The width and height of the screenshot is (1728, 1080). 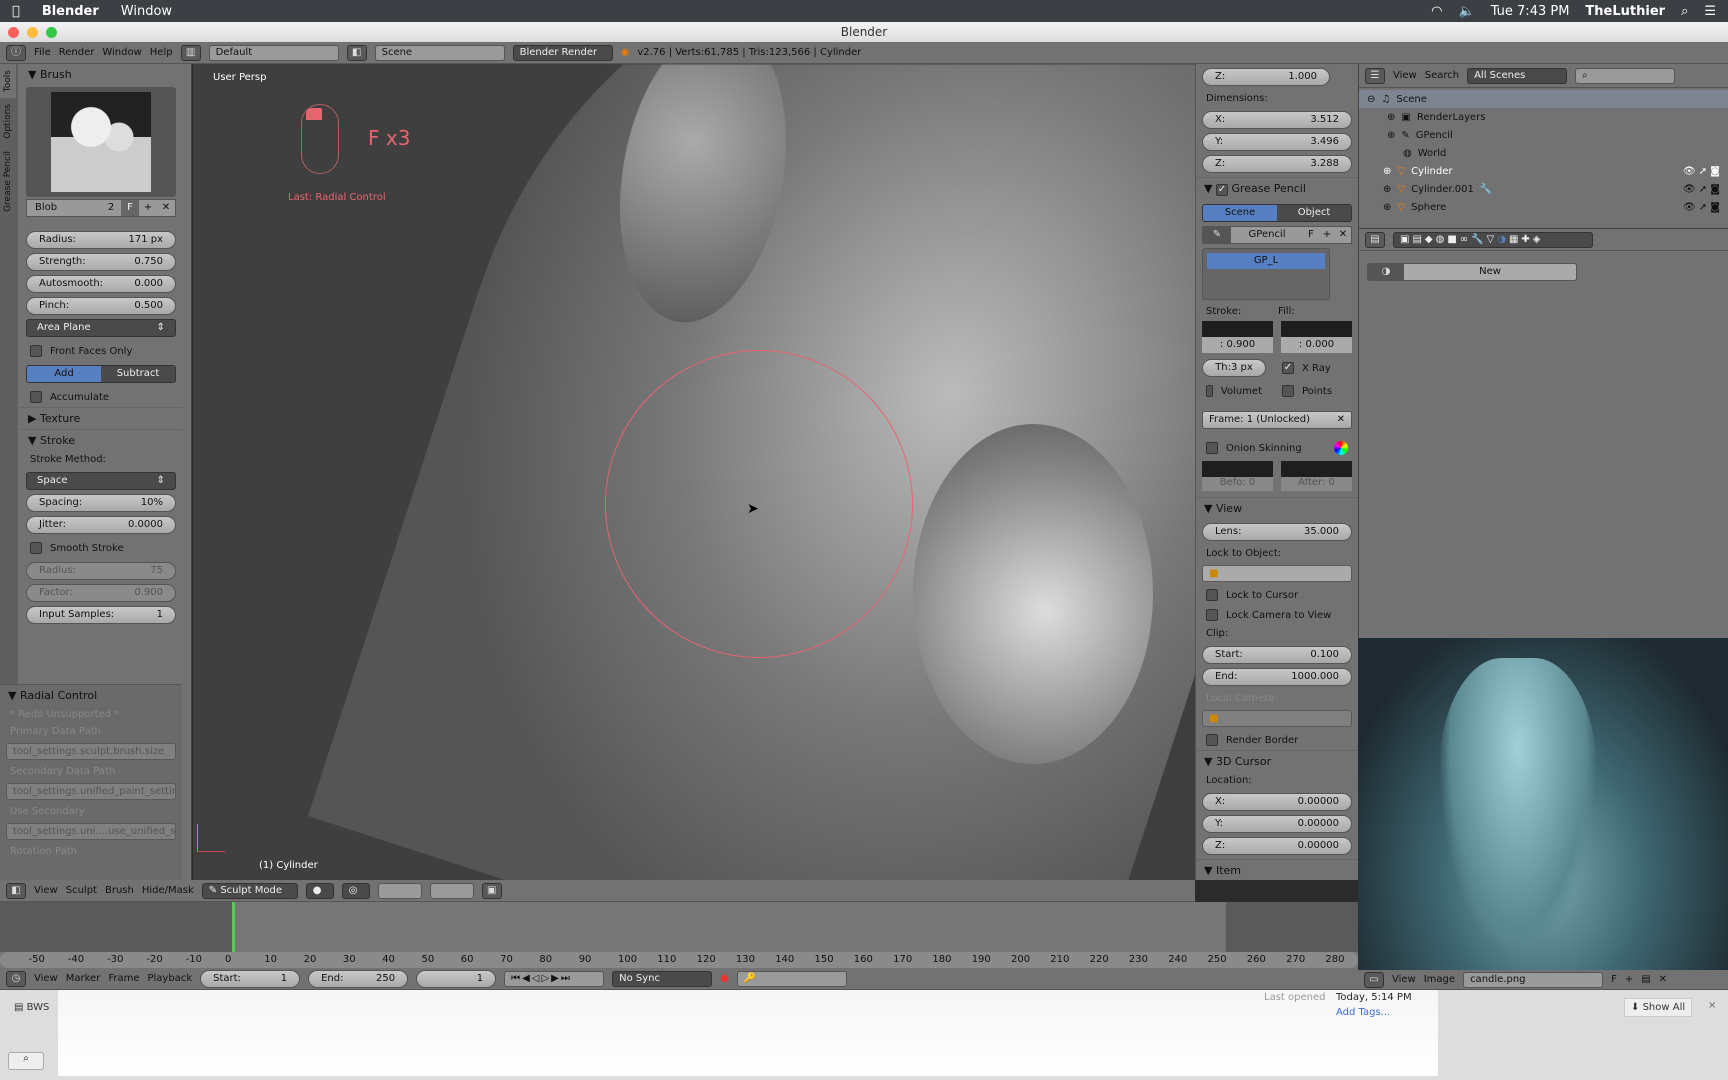 I want to click on remove-gp-icon: ✕, so click(x=1343, y=235).